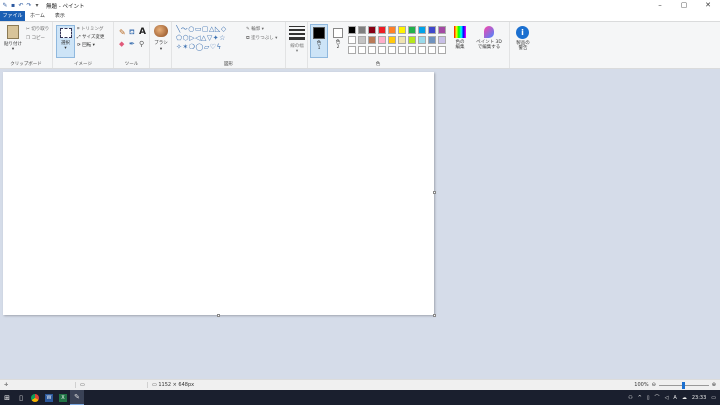  Describe the element at coordinates (489, 32) in the screenshot. I see `paint3d-icon` at that location.